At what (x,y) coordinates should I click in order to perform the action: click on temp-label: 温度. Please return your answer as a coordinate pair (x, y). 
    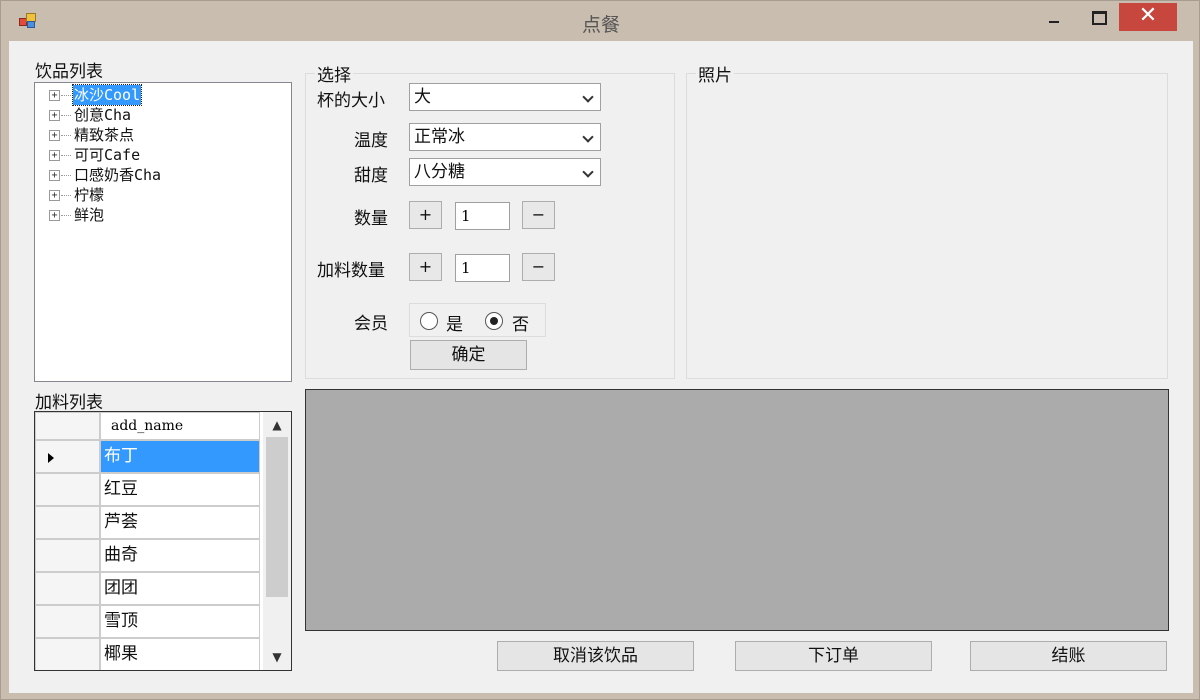
    Looking at the image, I should click on (371, 141).